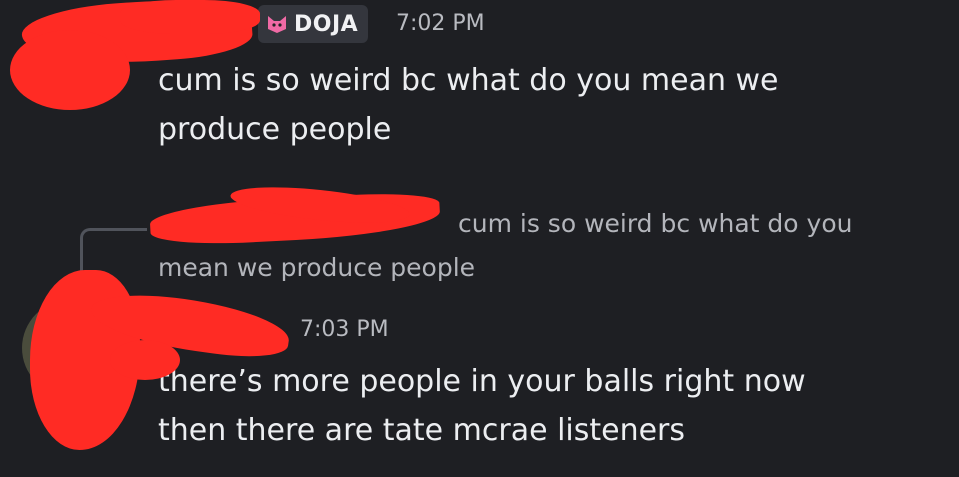 This screenshot has width=959, height=477. I want to click on cat-icon, so click(277, 24).